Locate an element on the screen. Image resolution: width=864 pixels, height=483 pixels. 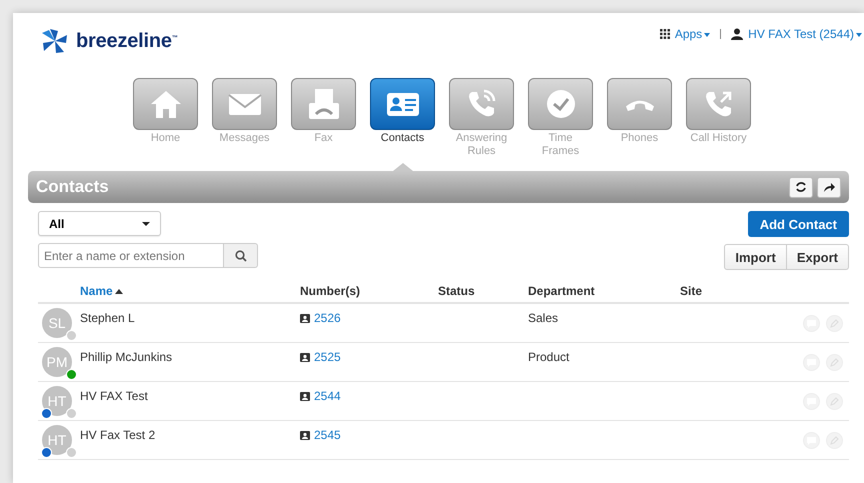
contact-name: HV FAX Test is located at coordinates (114, 395).